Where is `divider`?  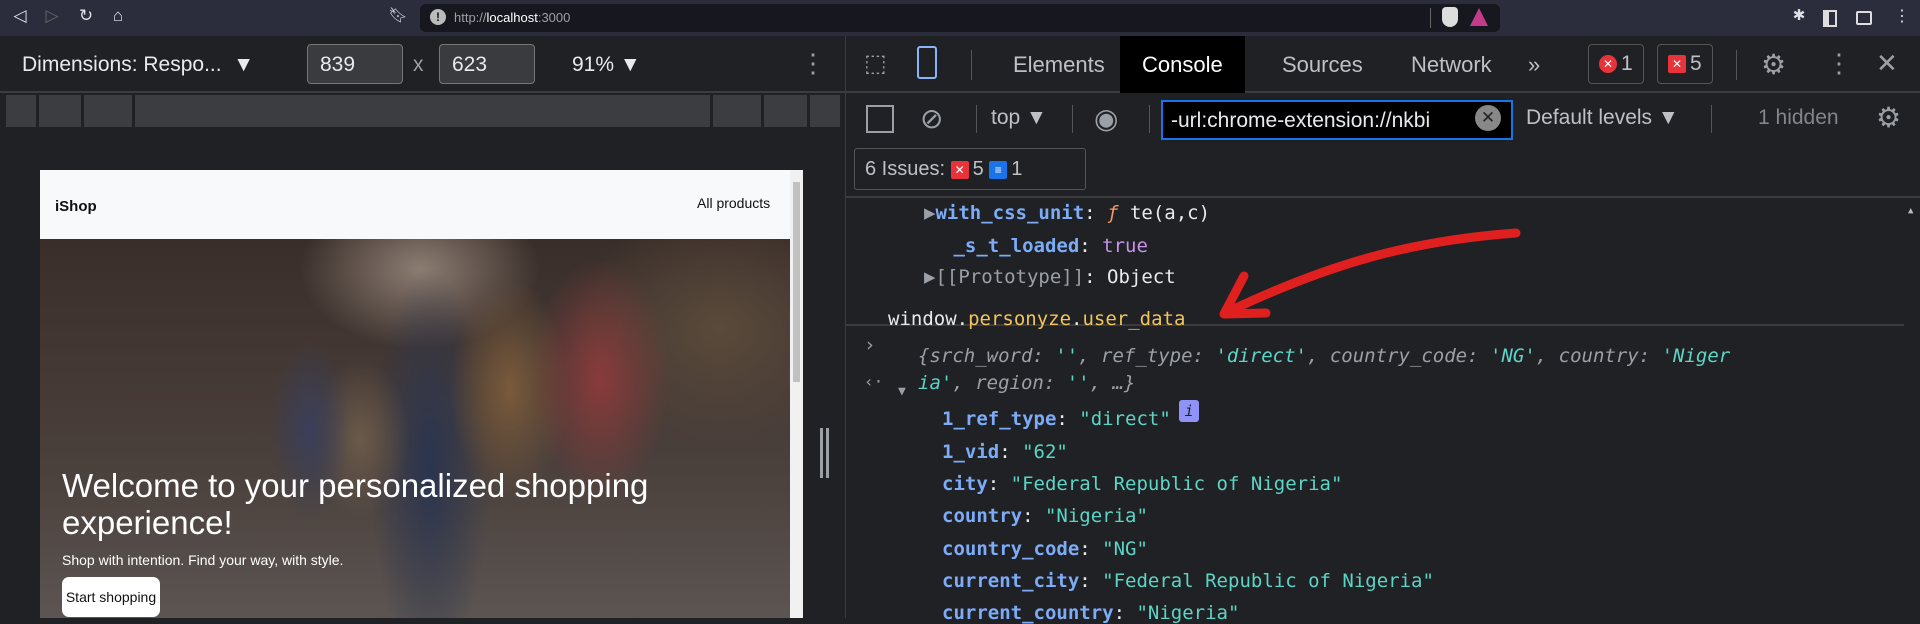 divider is located at coordinates (1430, 18).